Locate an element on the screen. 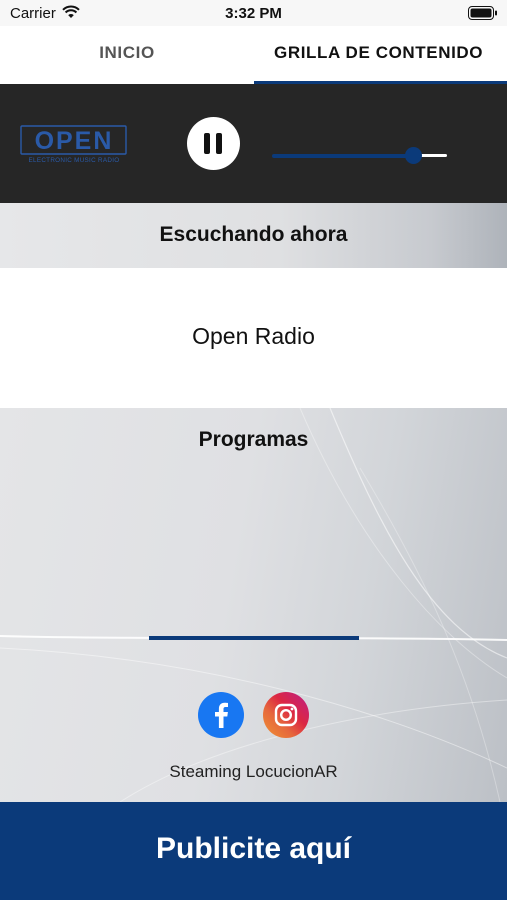  footer-credit: Steaming LocucionAR is located at coordinates (253, 771).